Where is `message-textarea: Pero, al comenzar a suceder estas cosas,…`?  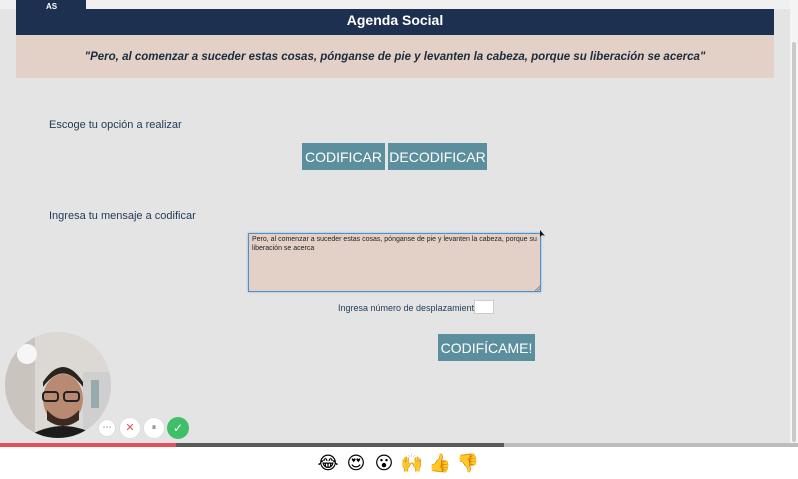
message-textarea: Pero, al comenzar a suceder estas cosas,… is located at coordinates (394, 262).